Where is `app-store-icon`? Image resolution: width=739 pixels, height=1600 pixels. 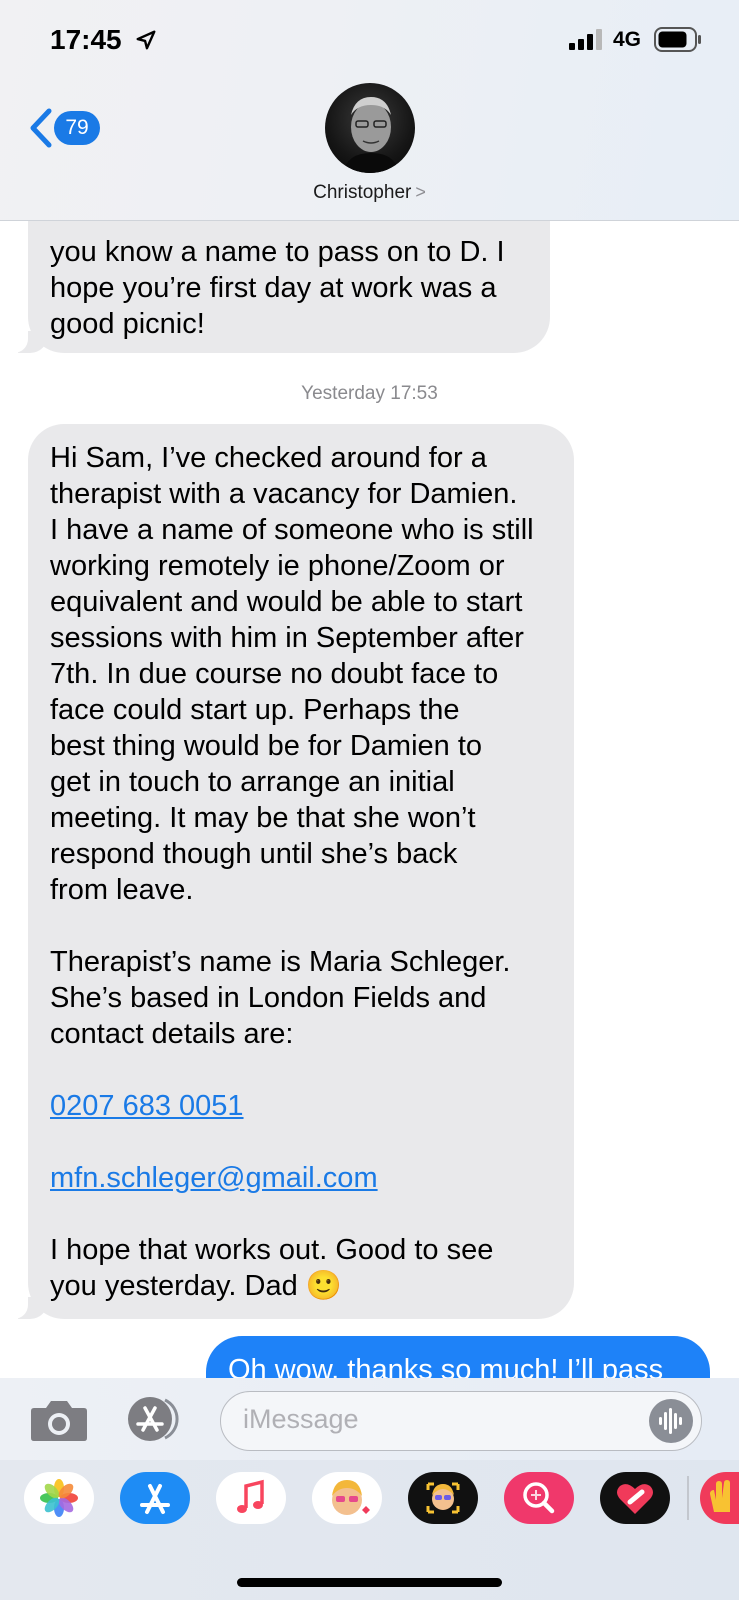 app-store-icon is located at coordinates (157, 1419).